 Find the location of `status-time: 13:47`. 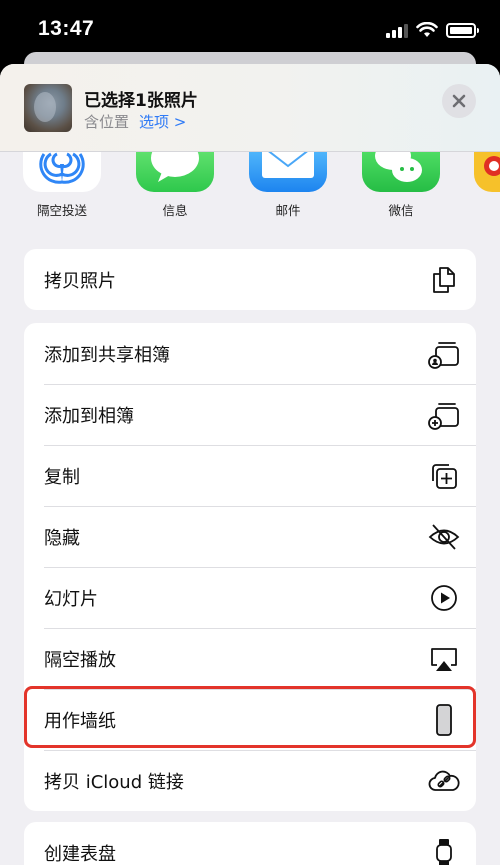

status-time: 13:47 is located at coordinates (66, 28).